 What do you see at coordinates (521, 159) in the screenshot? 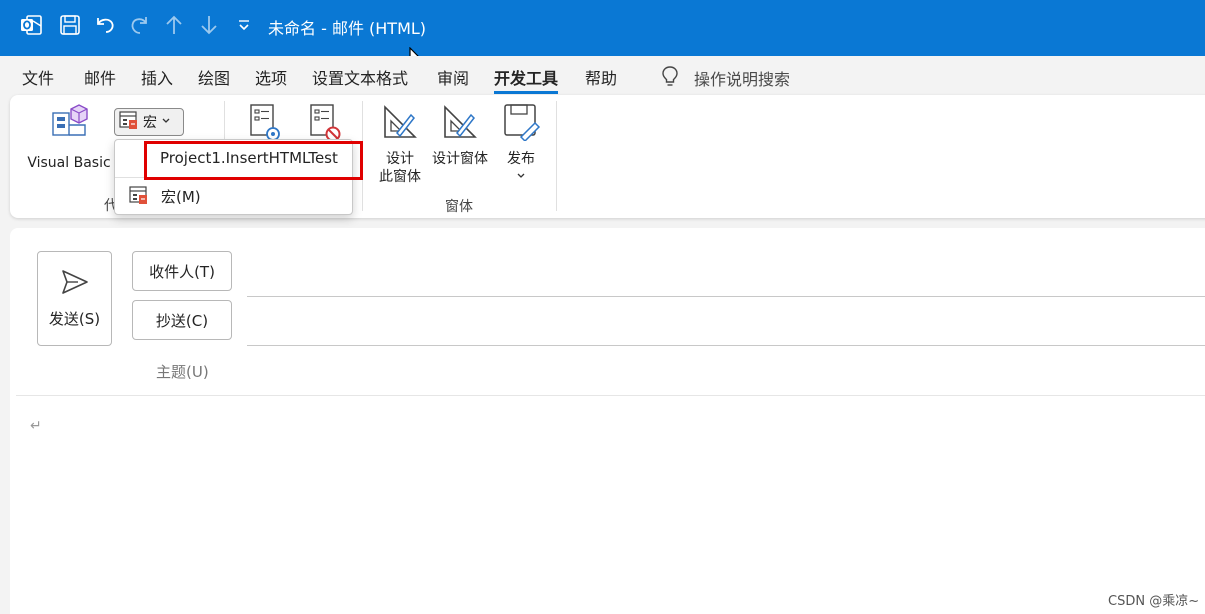
I see `publish-label: 发布` at bounding box center [521, 159].